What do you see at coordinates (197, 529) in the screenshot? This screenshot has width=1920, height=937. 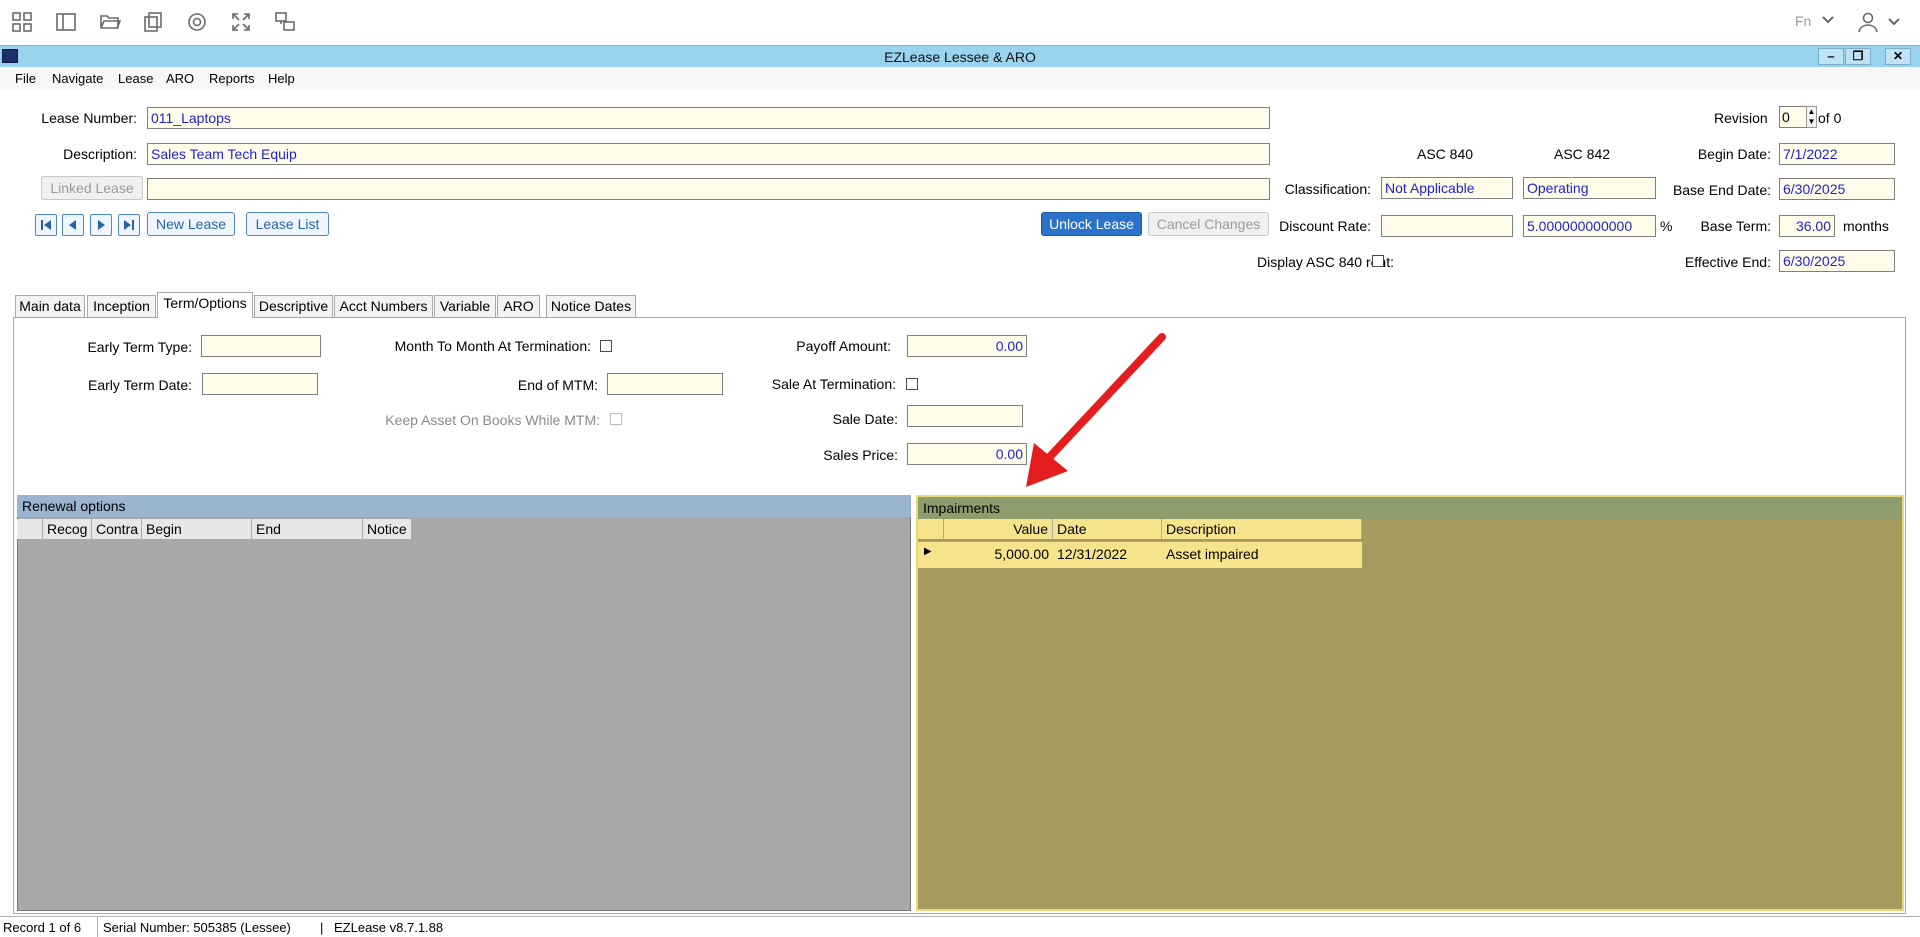 I see `renewal-col-begin: Begin` at bounding box center [197, 529].